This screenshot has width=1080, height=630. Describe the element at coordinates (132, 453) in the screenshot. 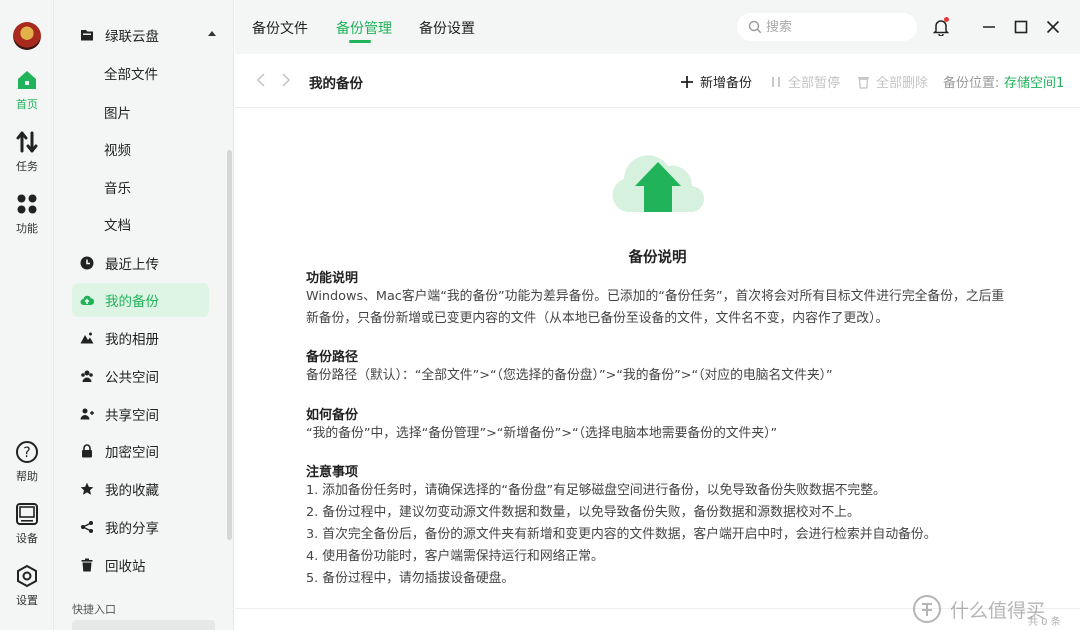

I see `sidebar-item-label: 加密空间` at that location.